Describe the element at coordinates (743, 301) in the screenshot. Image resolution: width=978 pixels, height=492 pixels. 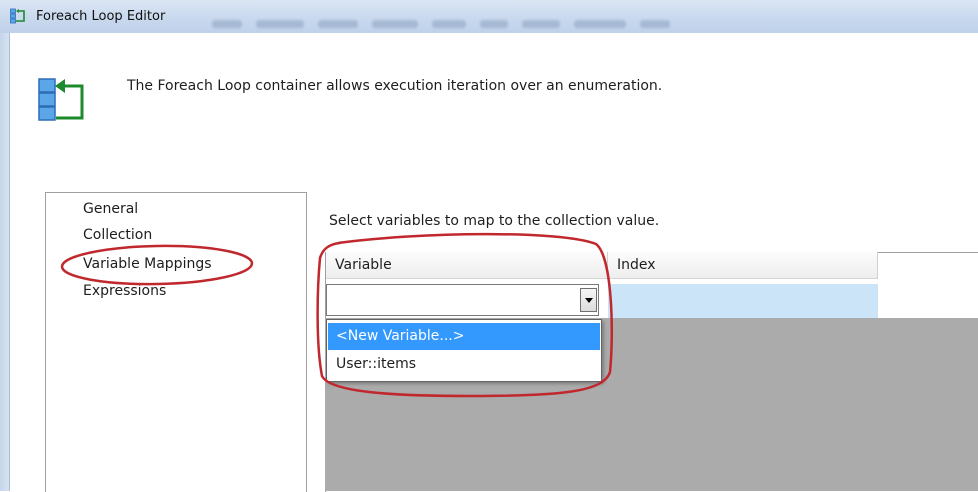
I see `grid-row-index-cell` at that location.